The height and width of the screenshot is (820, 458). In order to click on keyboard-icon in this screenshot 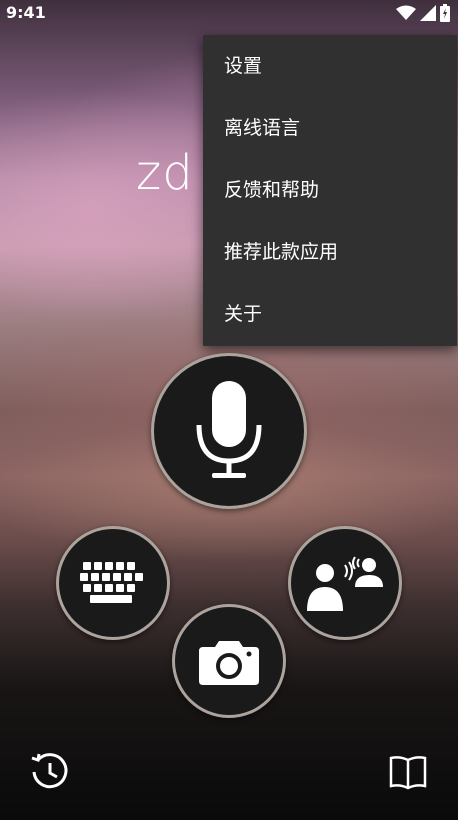, I will do `click(111, 582)`.